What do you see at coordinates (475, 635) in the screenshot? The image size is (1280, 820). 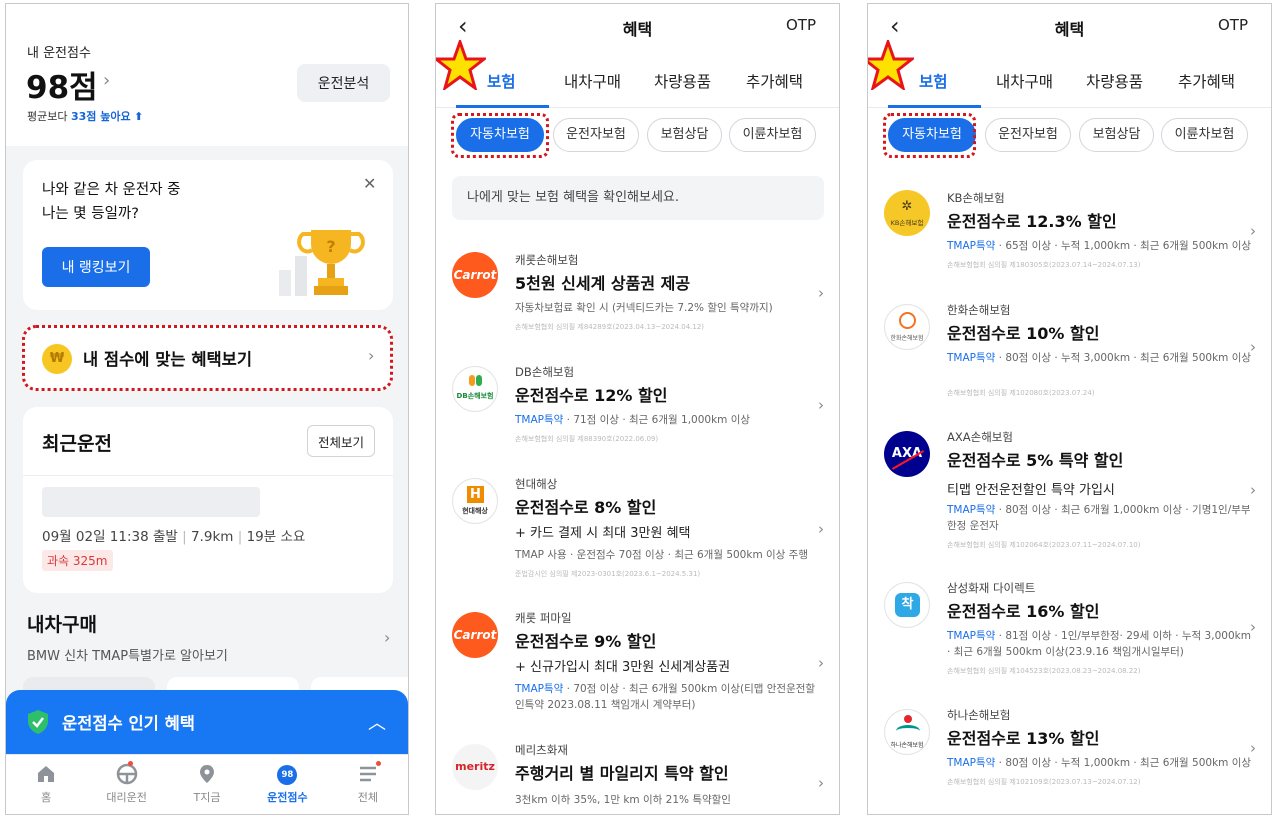 I see `carrot-logo: Carrot` at bounding box center [475, 635].